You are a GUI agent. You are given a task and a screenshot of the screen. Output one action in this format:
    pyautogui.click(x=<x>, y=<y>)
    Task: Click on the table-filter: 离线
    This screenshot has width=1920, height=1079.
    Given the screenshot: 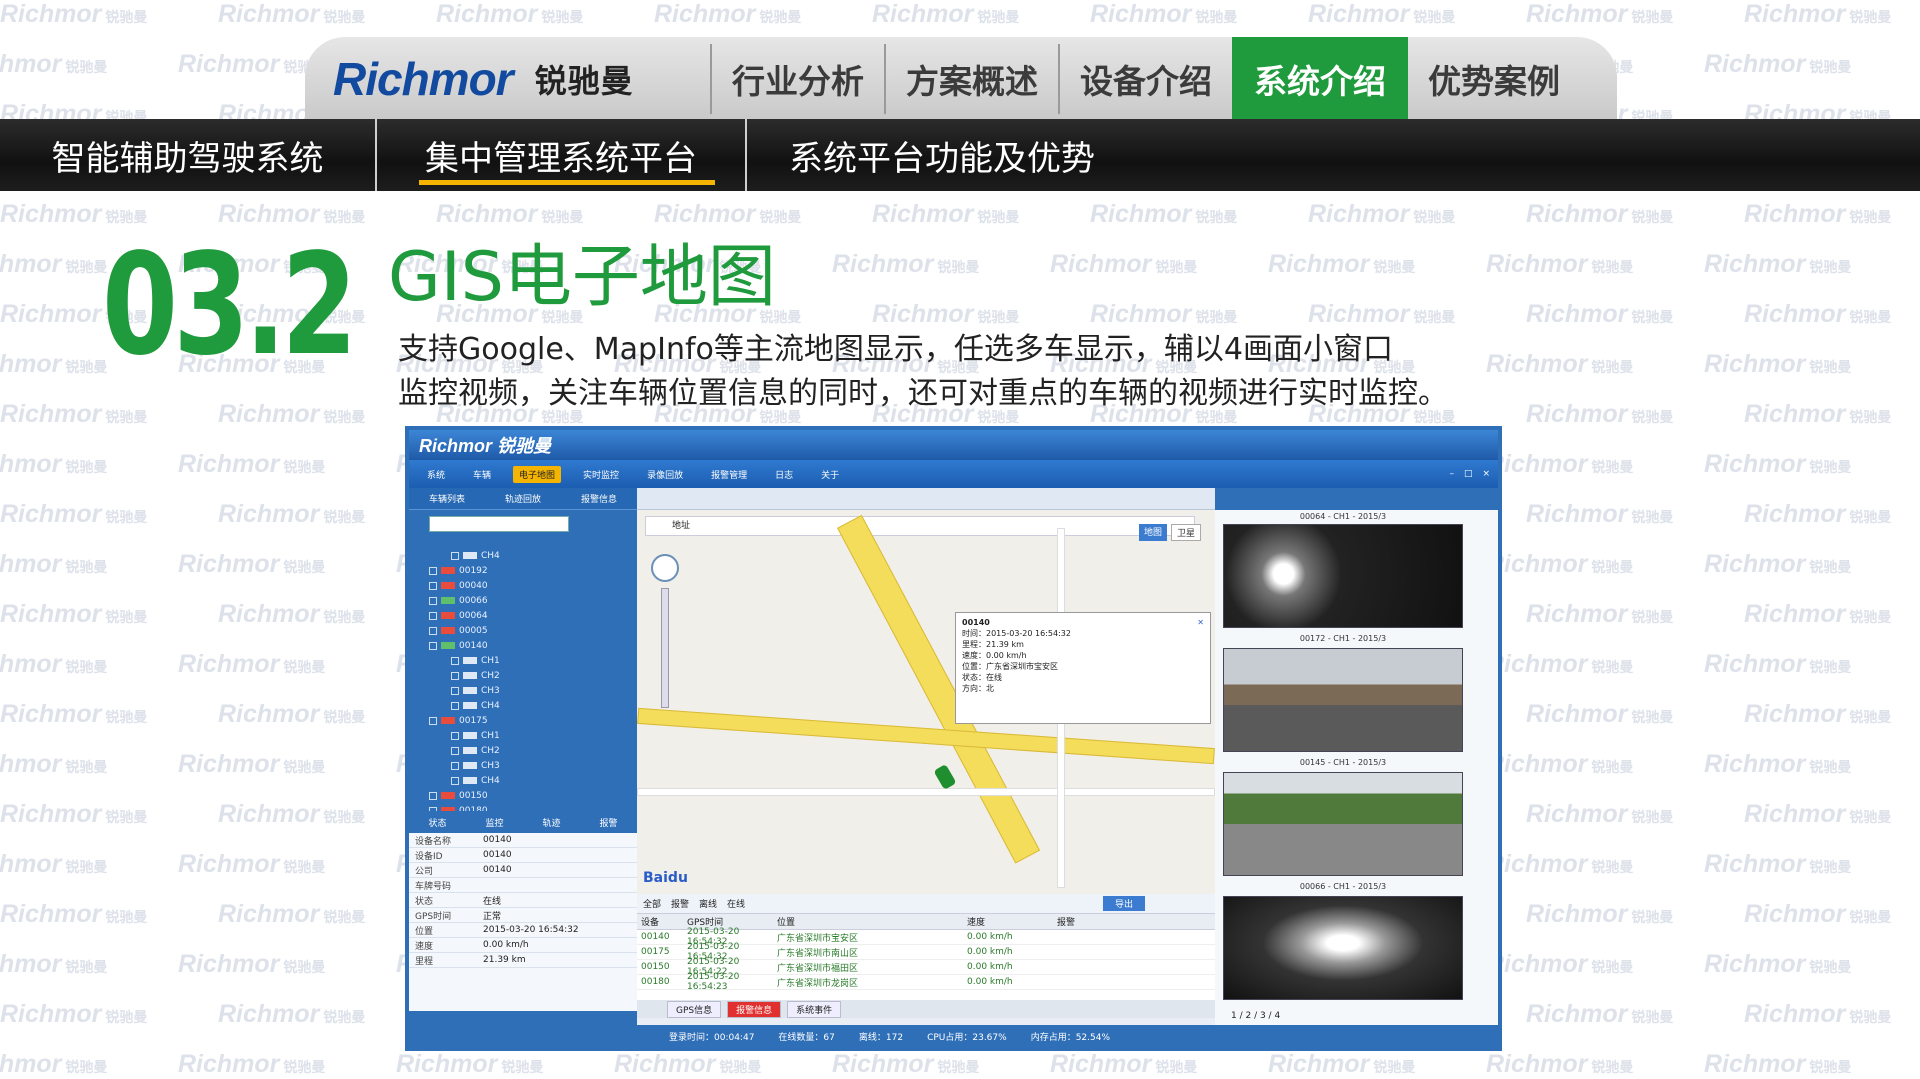 What is the action you would take?
    pyautogui.click(x=708, y=903)
    